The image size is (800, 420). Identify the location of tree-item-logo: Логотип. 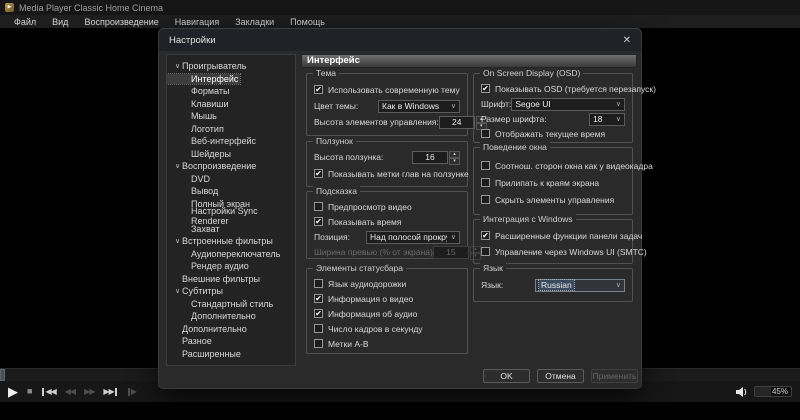
(231, 129).